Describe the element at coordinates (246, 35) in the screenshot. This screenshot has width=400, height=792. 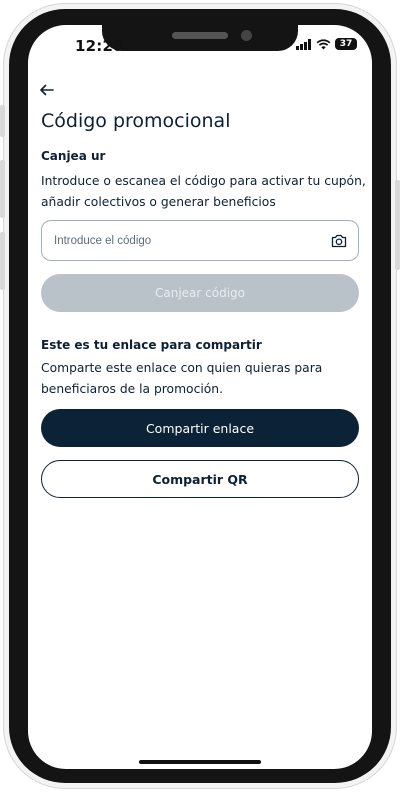
I see `front-camera` at that location.